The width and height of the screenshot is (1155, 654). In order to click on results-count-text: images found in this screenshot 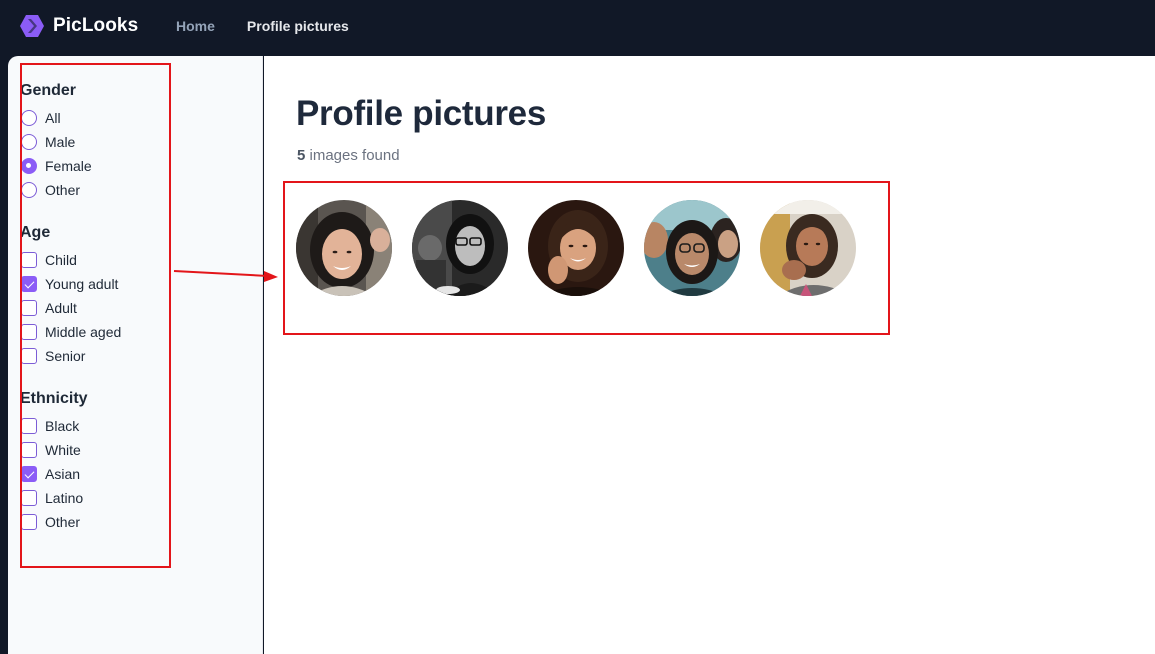, I will do `click(352, 155)`.